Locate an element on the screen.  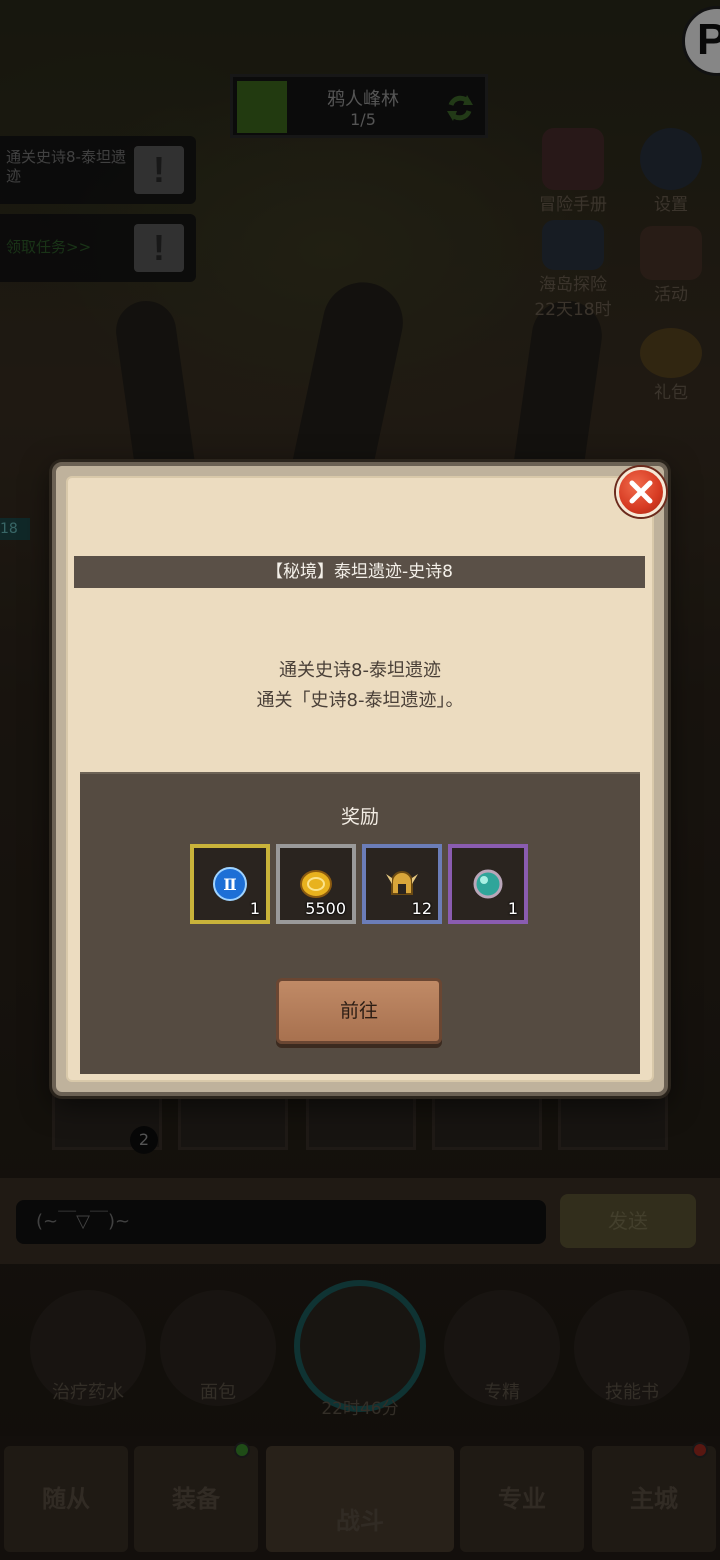
svg-text: Ⅱ is located at coordinates (229, 884).